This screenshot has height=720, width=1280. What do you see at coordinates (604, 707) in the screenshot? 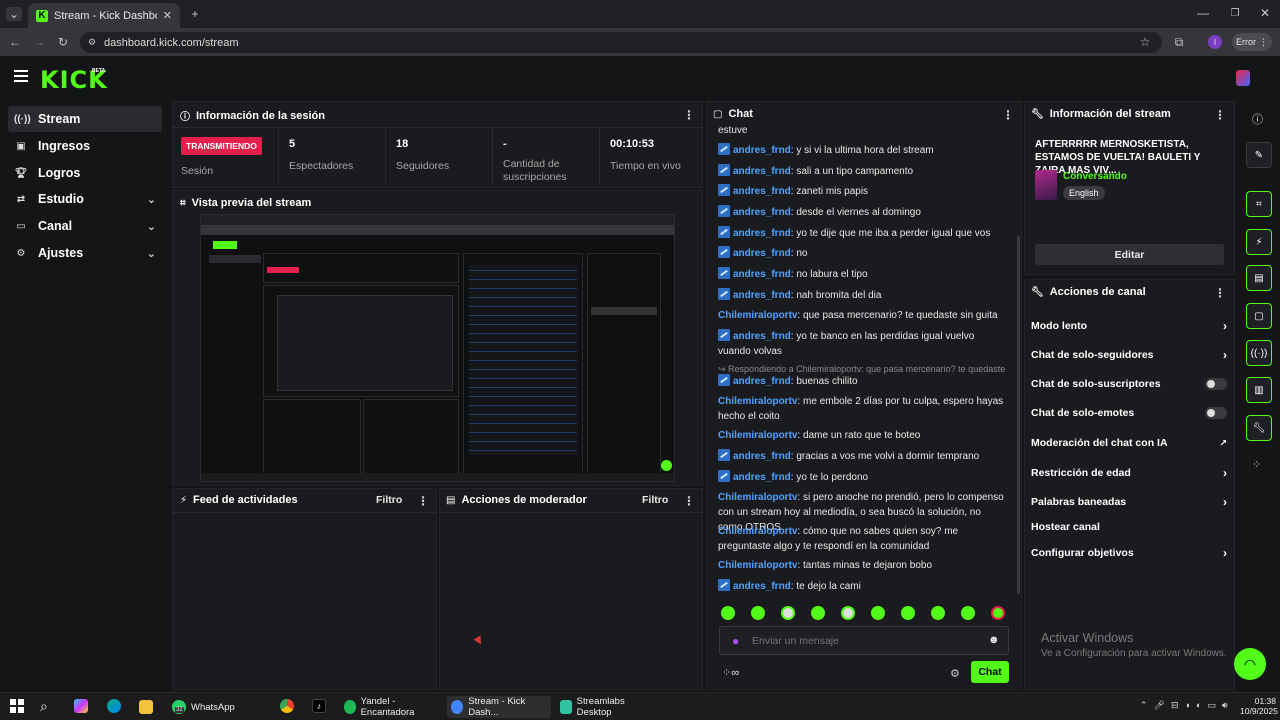
I see `taskbar-app-streamlabs: Streamlabs Desktop` at bounding box center [604, 707].